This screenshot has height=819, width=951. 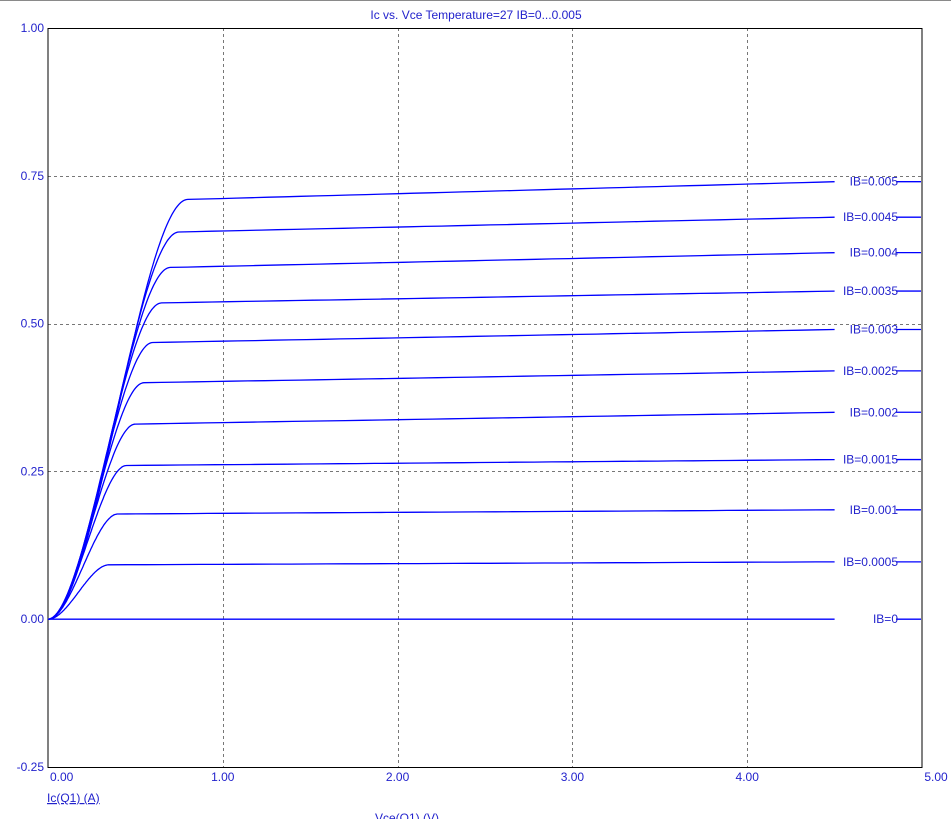 I want to click on chart-title: Ic vs. Vce Temperature=27 IB=0...0.005, so click(x=476, y=15).